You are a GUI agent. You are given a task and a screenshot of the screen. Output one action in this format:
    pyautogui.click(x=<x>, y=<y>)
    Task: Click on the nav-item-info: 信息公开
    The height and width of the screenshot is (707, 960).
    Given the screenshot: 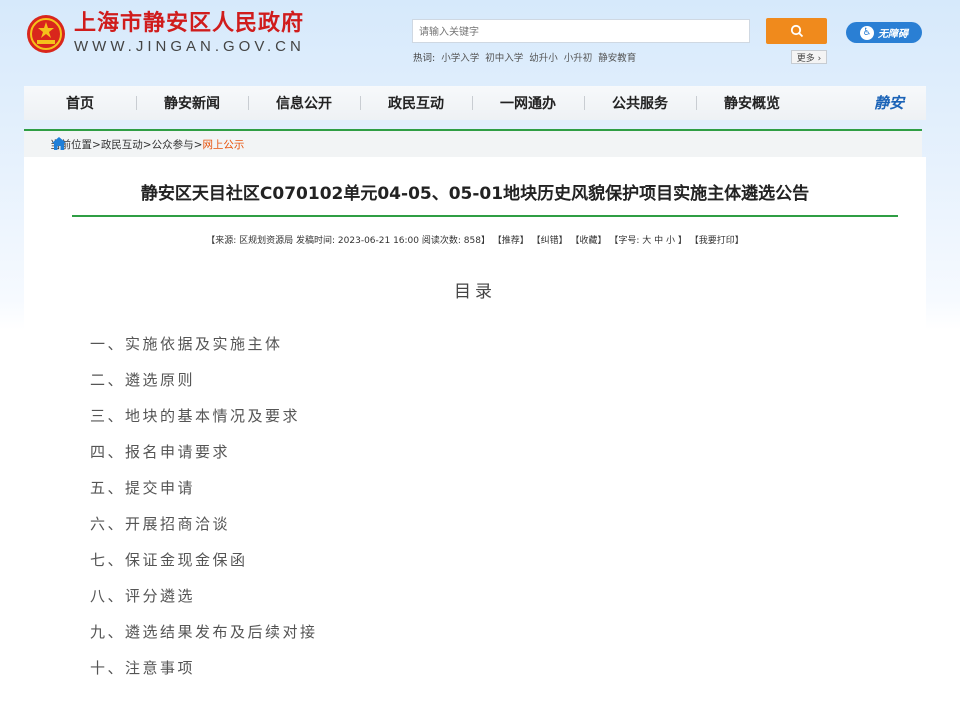 What is the action you would take?
    pyautogui.click(x=304, y=103)
    